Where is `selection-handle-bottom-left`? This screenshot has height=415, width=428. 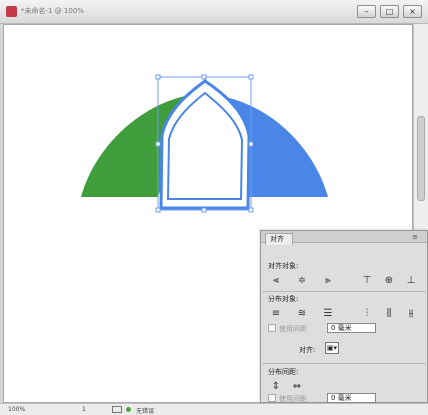 selection-handle-bottom-left is located at coordinates (158, 210).